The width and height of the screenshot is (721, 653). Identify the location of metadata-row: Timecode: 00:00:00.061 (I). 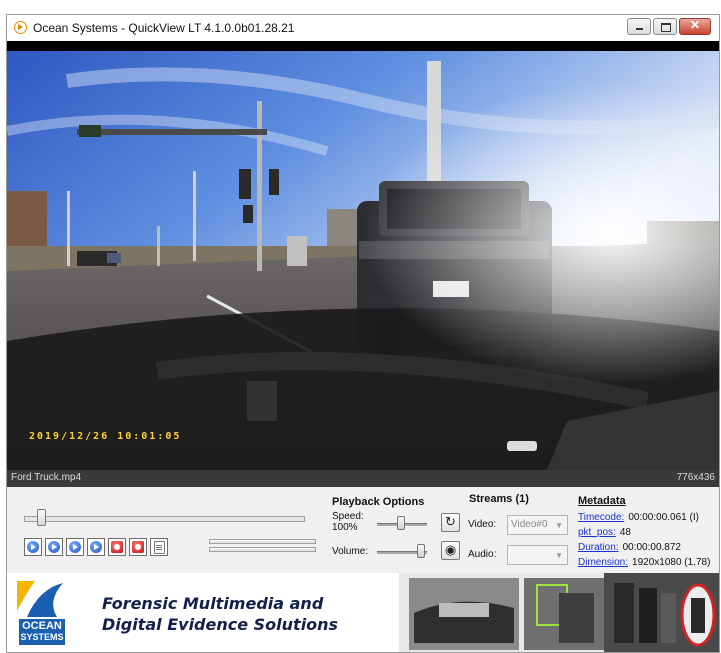
(638, 517).